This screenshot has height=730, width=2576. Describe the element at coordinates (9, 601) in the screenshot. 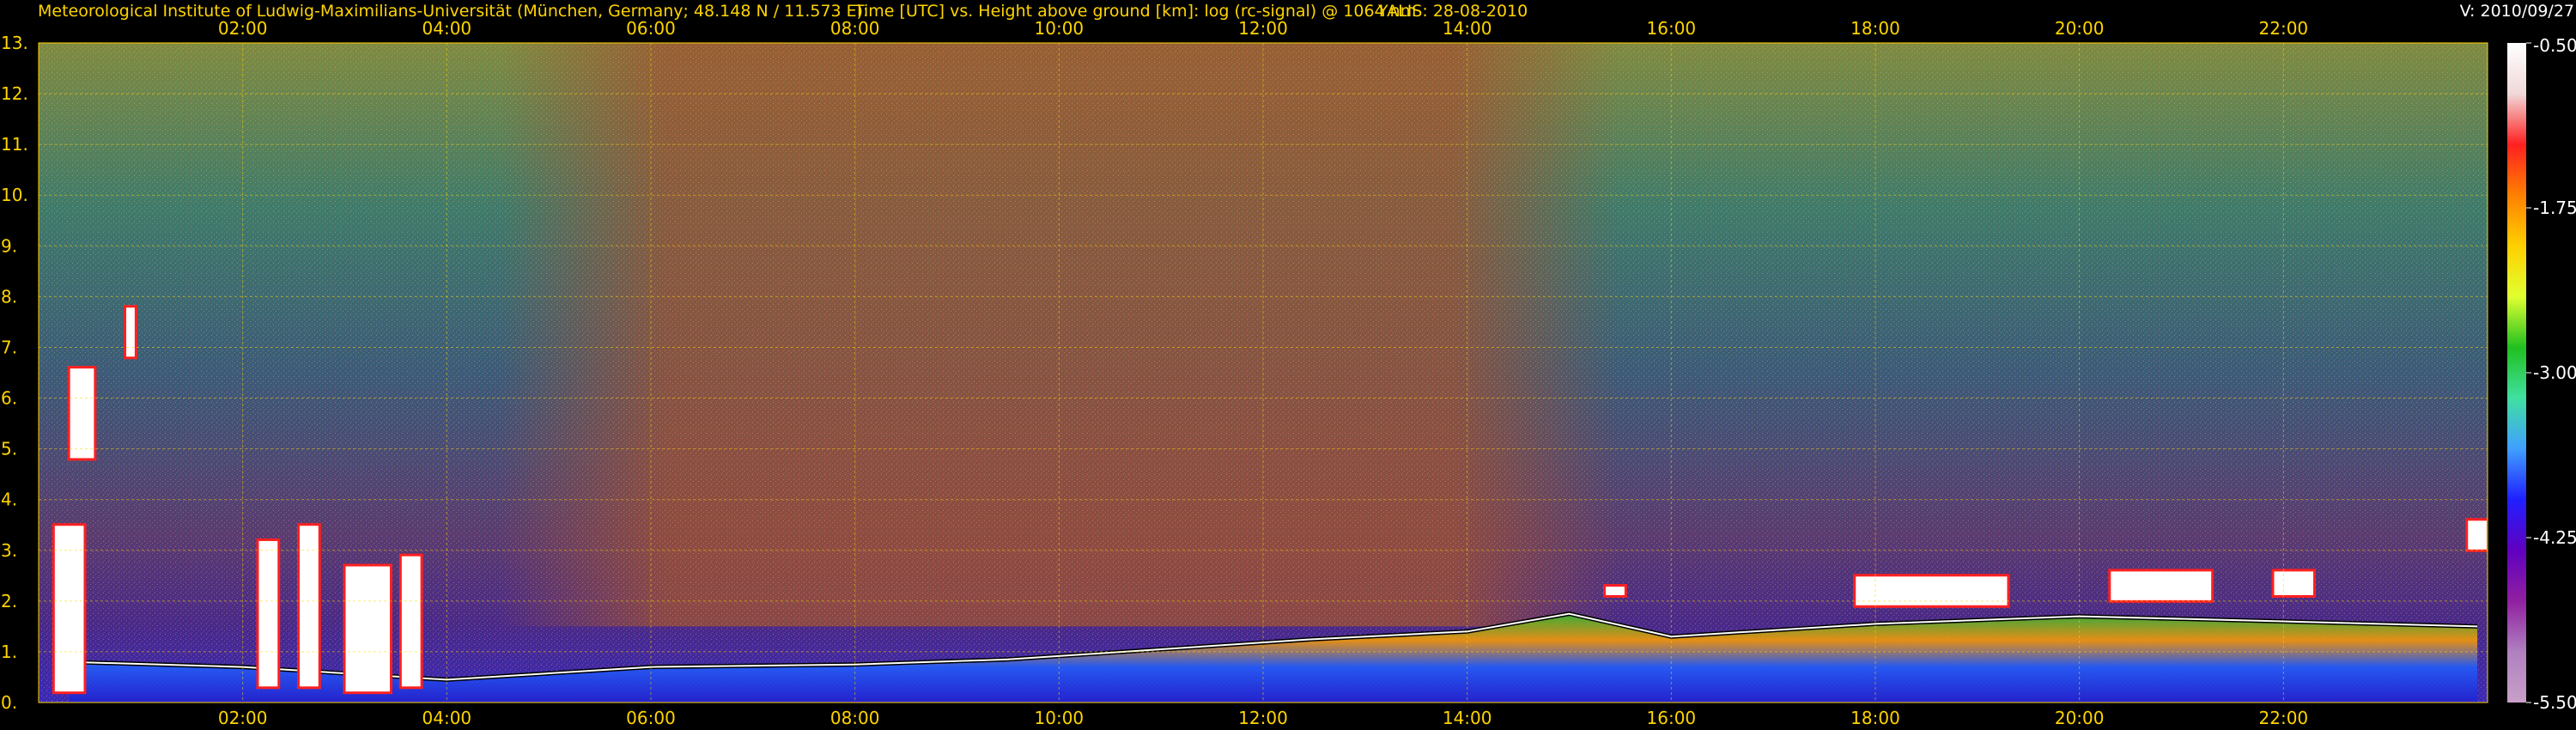

I see `y-tick-label: 2.` at that location.